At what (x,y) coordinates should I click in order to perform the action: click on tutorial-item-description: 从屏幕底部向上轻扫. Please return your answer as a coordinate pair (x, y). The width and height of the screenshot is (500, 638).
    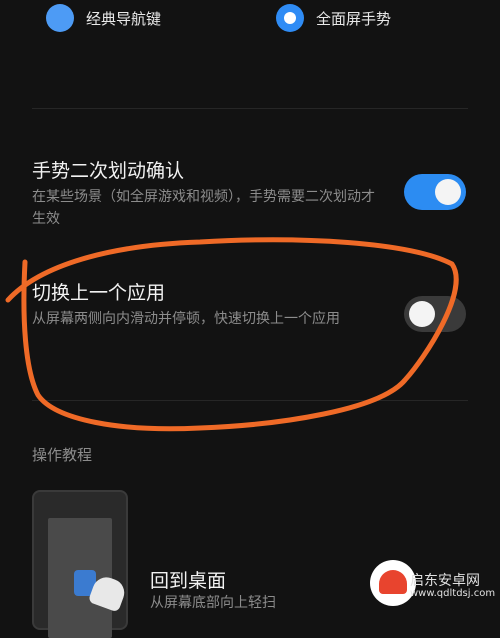
    Looking at the image, I should click on (213, 603).